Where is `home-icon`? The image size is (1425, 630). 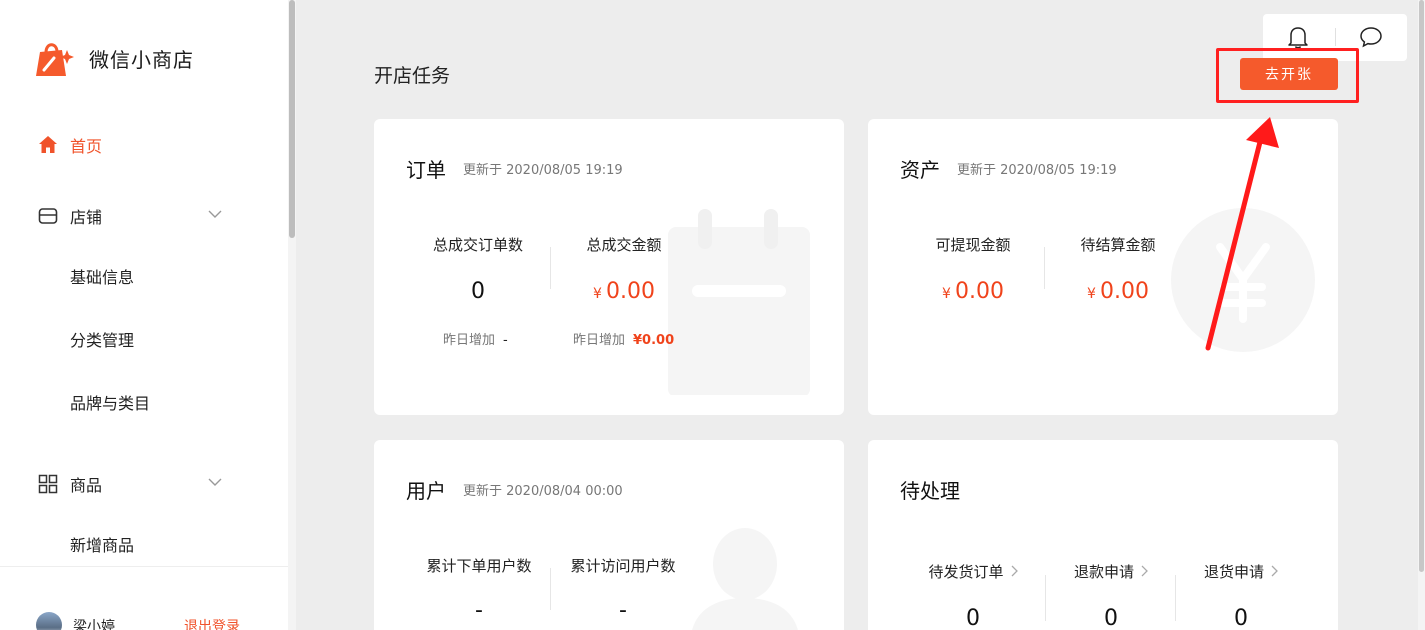
home-icon is located at coordinates (48, 145).